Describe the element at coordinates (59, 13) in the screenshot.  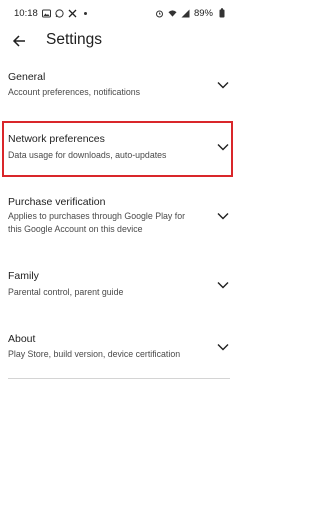
I see `whatsapp-icon` at that location.